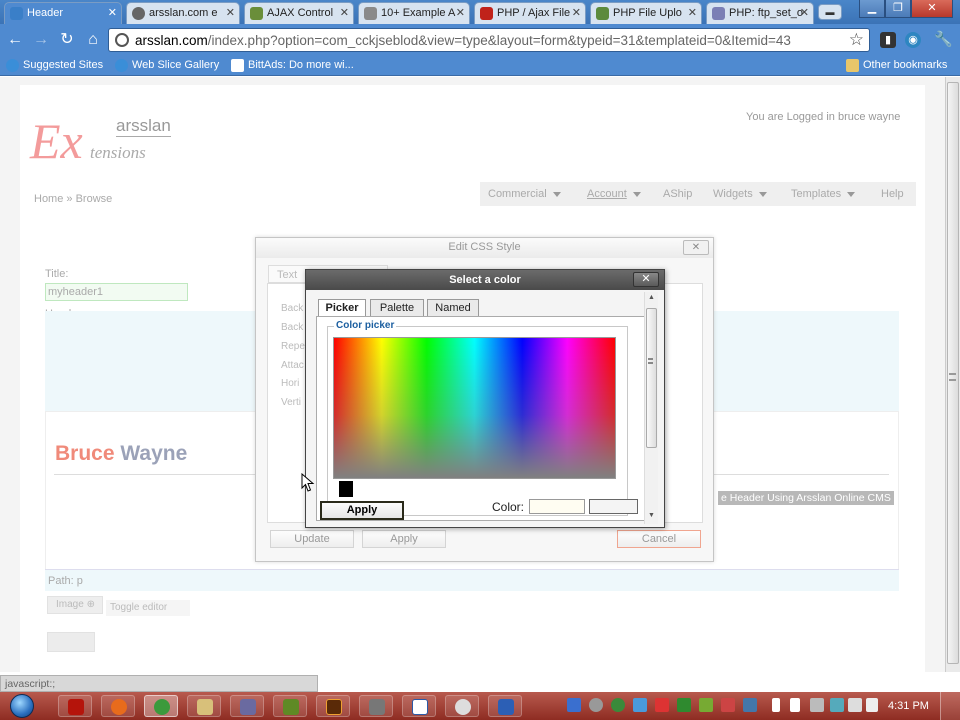 Image resolution: width=960 pixels, height=720 pixels. What do you see at coordinates (823, 194) in the screenshot?
I see `menu-templates: Templates` at bounding box center [823, 194].